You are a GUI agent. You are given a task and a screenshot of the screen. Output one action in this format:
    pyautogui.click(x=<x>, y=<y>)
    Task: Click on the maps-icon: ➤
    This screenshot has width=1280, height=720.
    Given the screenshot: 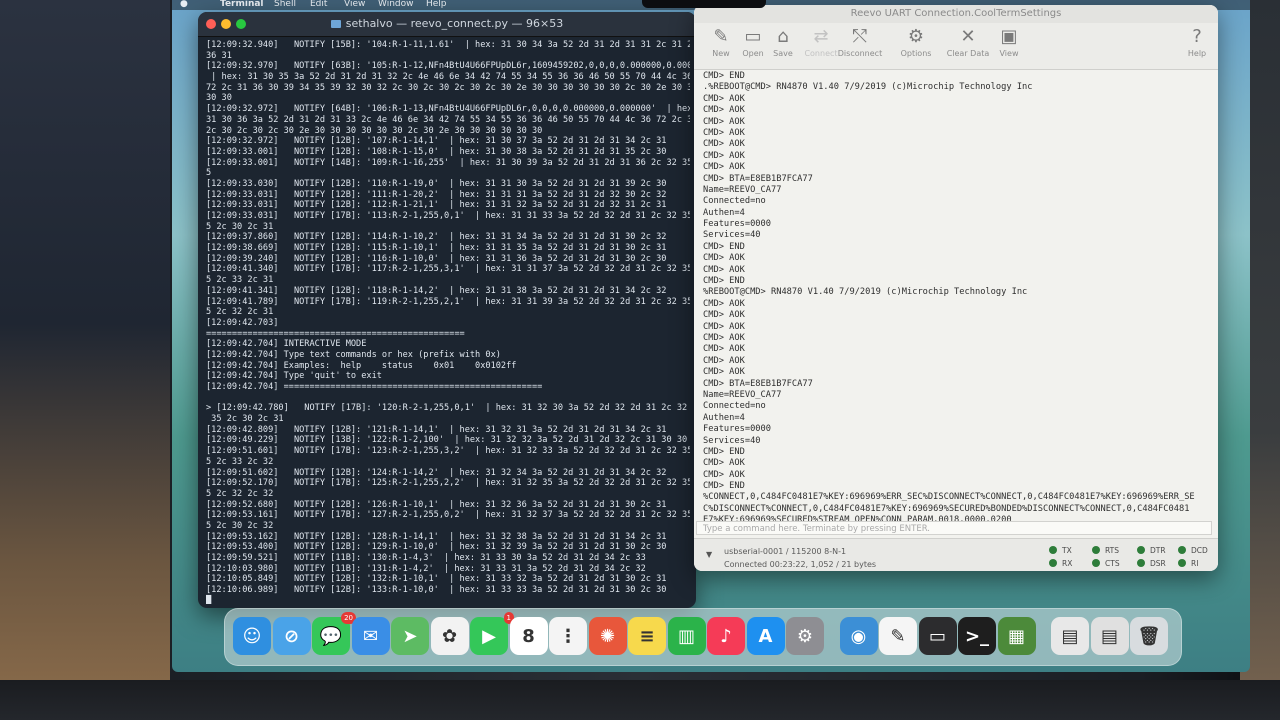 What is the action you would take?
    pyautogui.click(x=410, y=636)
    